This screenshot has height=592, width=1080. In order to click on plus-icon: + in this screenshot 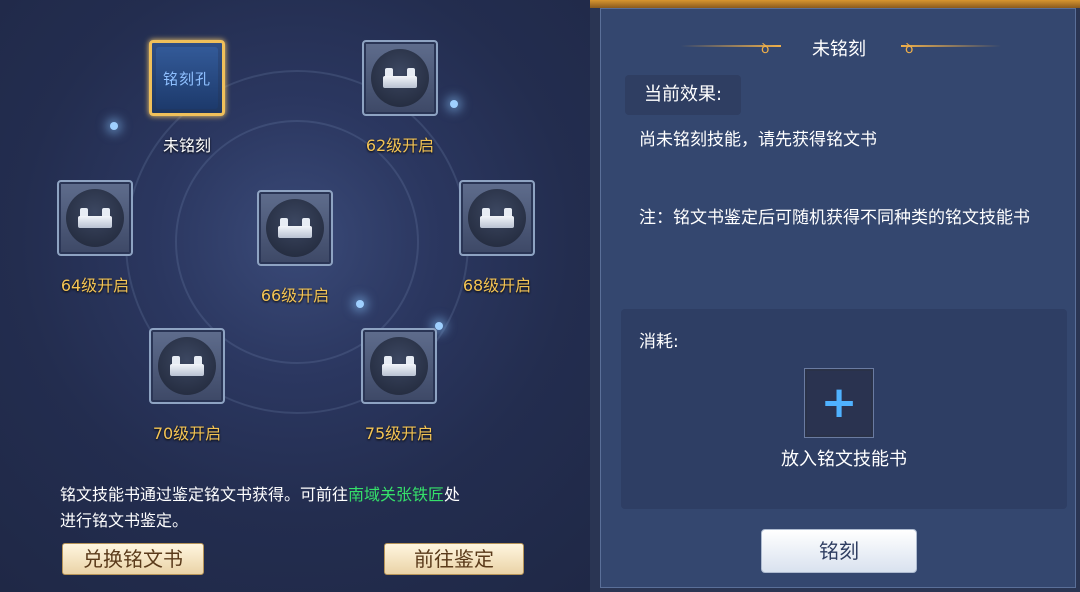, I will do `click(839, 402)`.